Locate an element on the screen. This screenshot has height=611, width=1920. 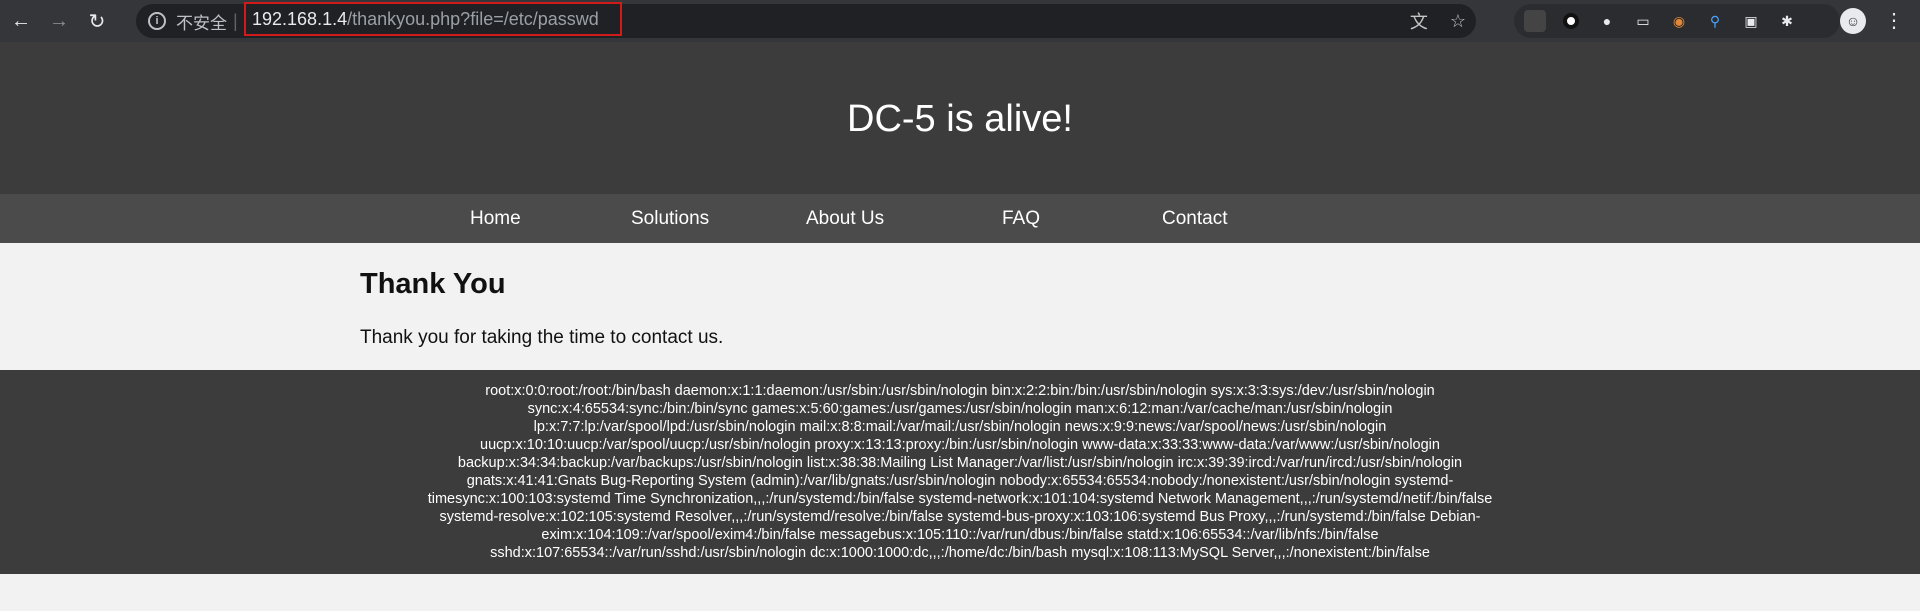
pin-icon: ⚲ is located at coordinates (1715, 21).